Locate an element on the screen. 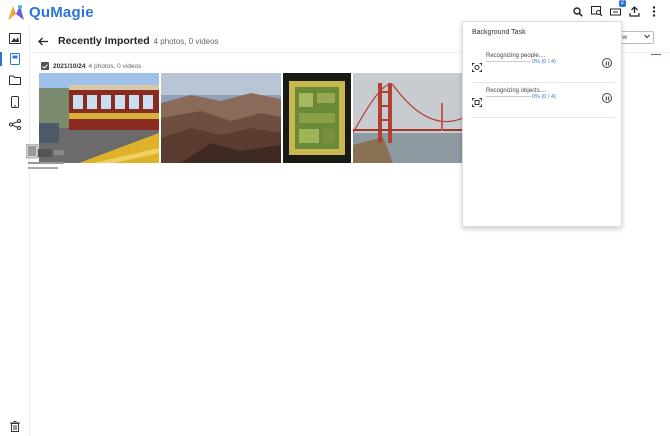  sidebar-item-recently-imported is located at coordinates (15, 59).